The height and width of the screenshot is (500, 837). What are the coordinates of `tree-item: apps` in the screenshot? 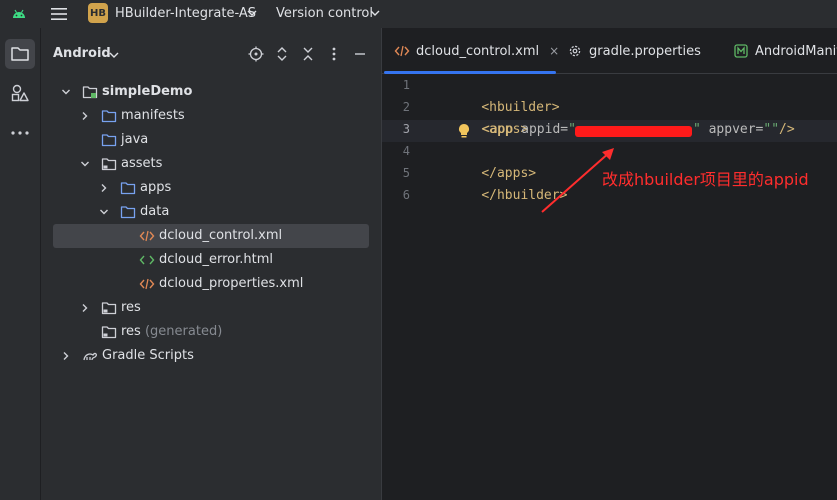 It's located at (211, 188).